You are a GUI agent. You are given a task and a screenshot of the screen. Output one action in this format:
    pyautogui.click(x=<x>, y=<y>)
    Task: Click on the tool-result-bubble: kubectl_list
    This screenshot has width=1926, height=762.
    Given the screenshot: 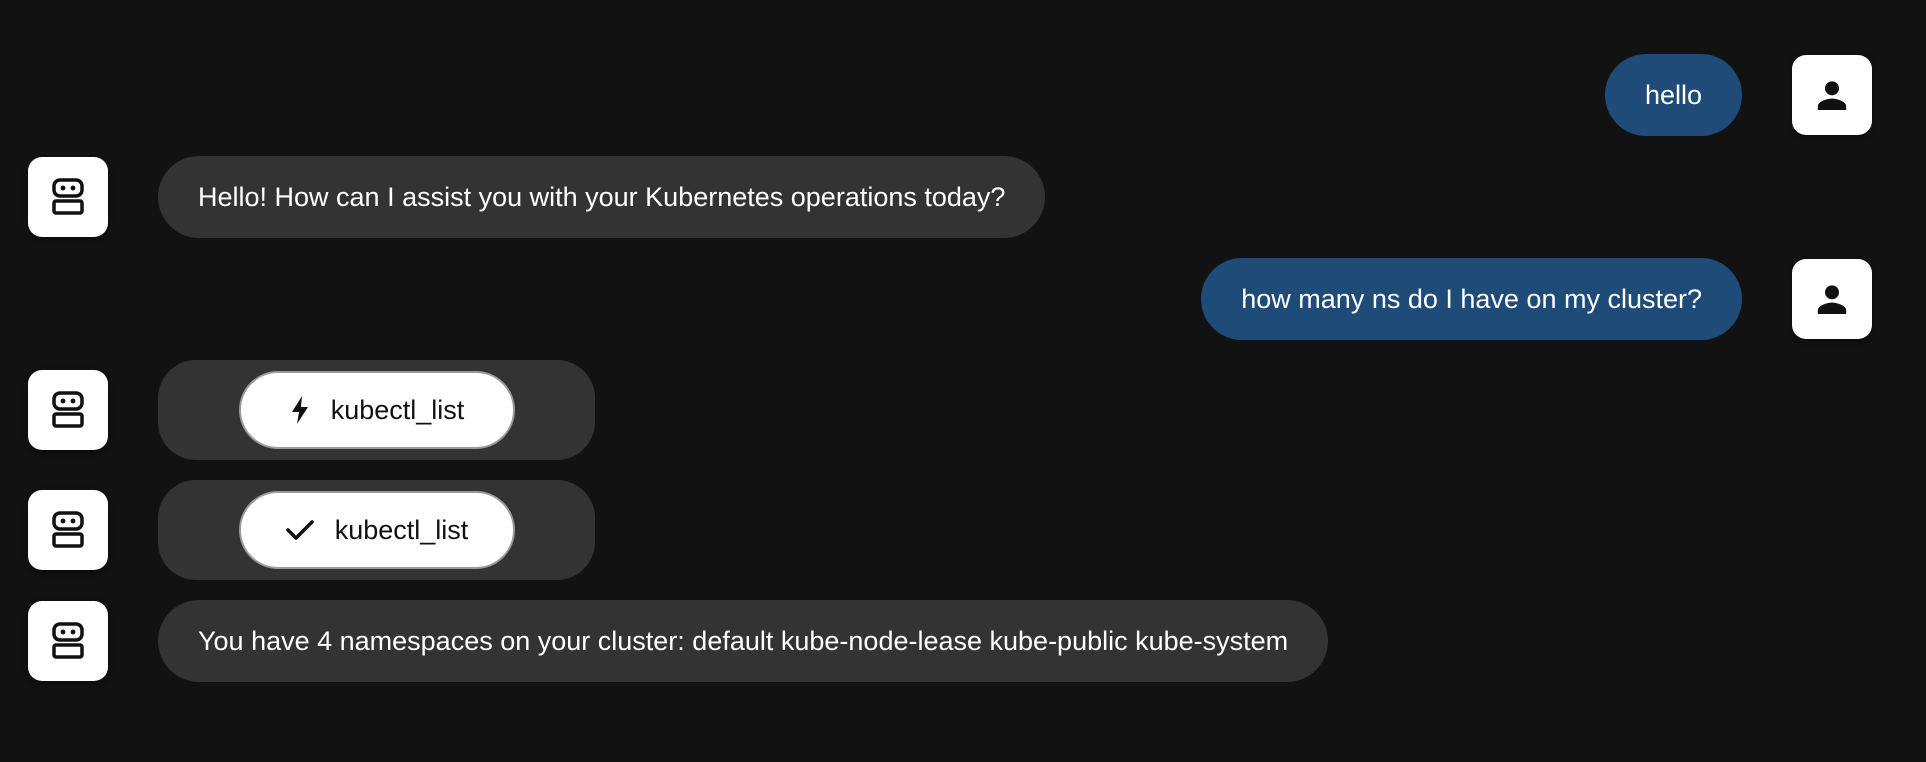 What is the action you would take?
    pyautogui.click(x=376, y=530)
    